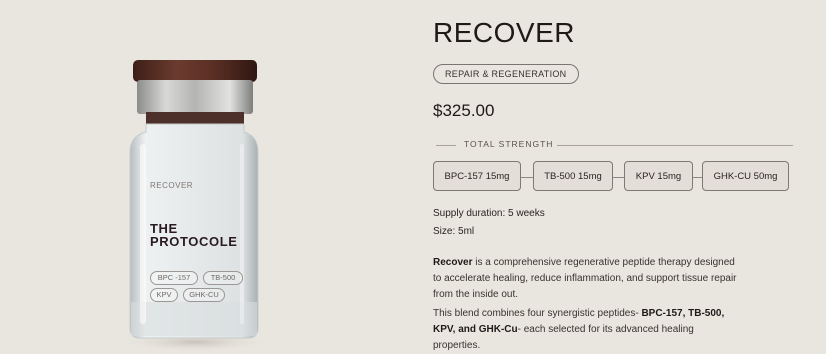 The image size is (826, 354). Describe the element at coordinates (509, 144) in the screenshot. I see `total-strength-label: TOTAL STRENGTH` at that location.